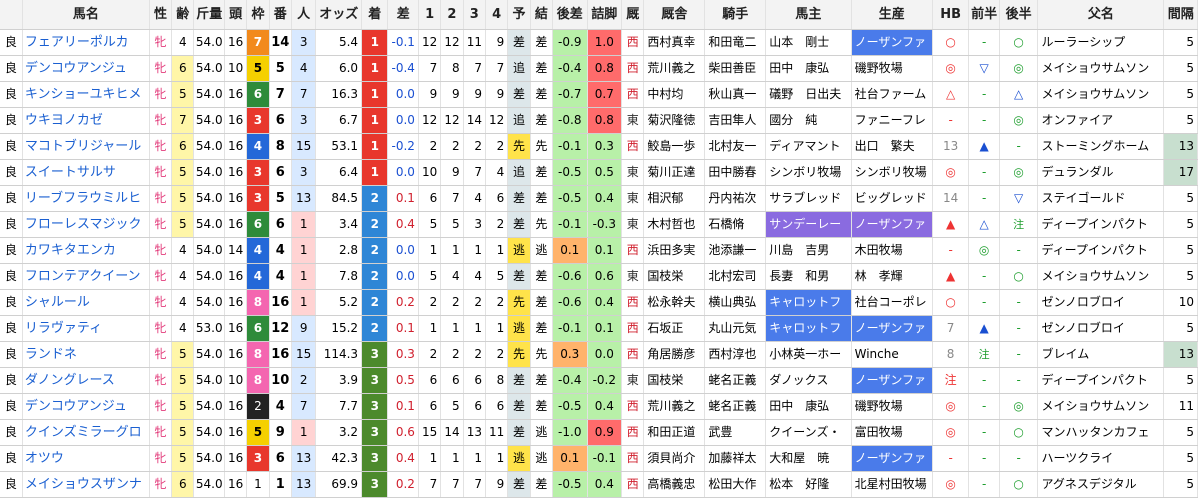  Describe the element at coordinates (892, 354) in the screenshot. I see `cell-breeder: Winche` at that location.